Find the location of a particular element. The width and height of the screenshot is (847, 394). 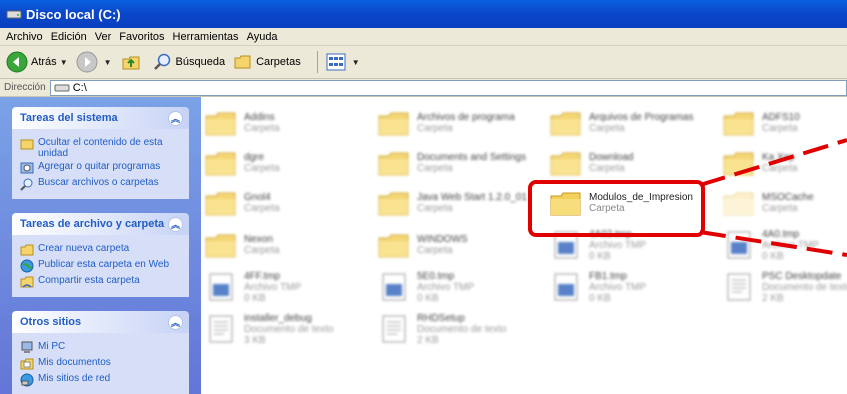

place-my-computer: Mi PC is located at coordinates (100, 348).